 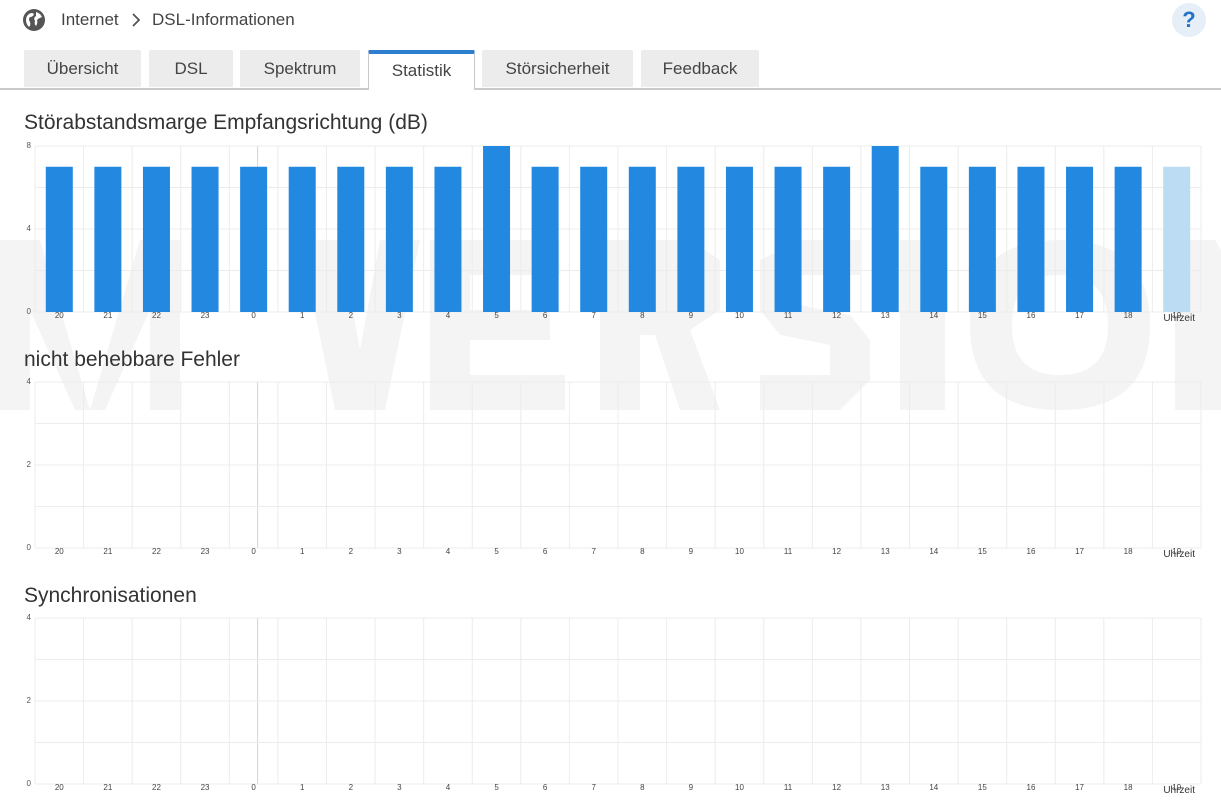 I want to click on help-button: ?, so click(x=1189, y=20).